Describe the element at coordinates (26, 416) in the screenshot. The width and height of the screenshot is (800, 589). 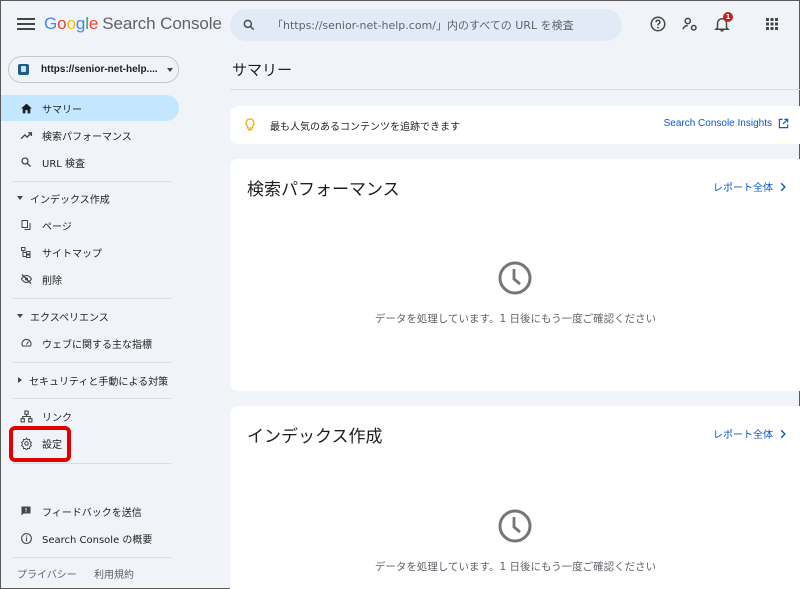
I see `links-icon` at that location.